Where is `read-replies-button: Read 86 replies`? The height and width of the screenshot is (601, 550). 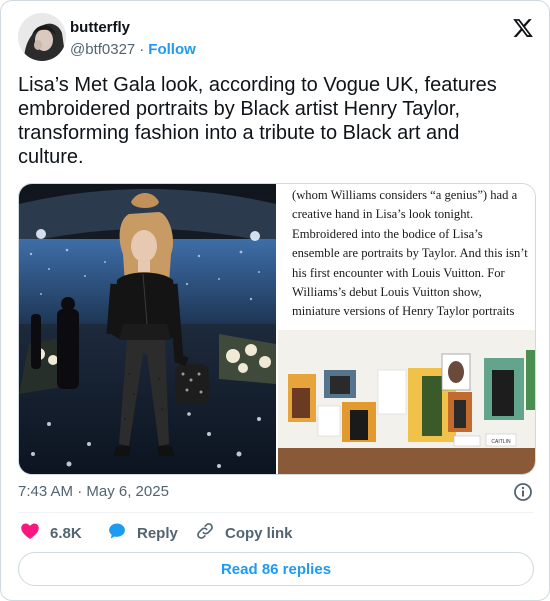 read-replies-button: Read 86 replies is located at coordinates (276, 569).